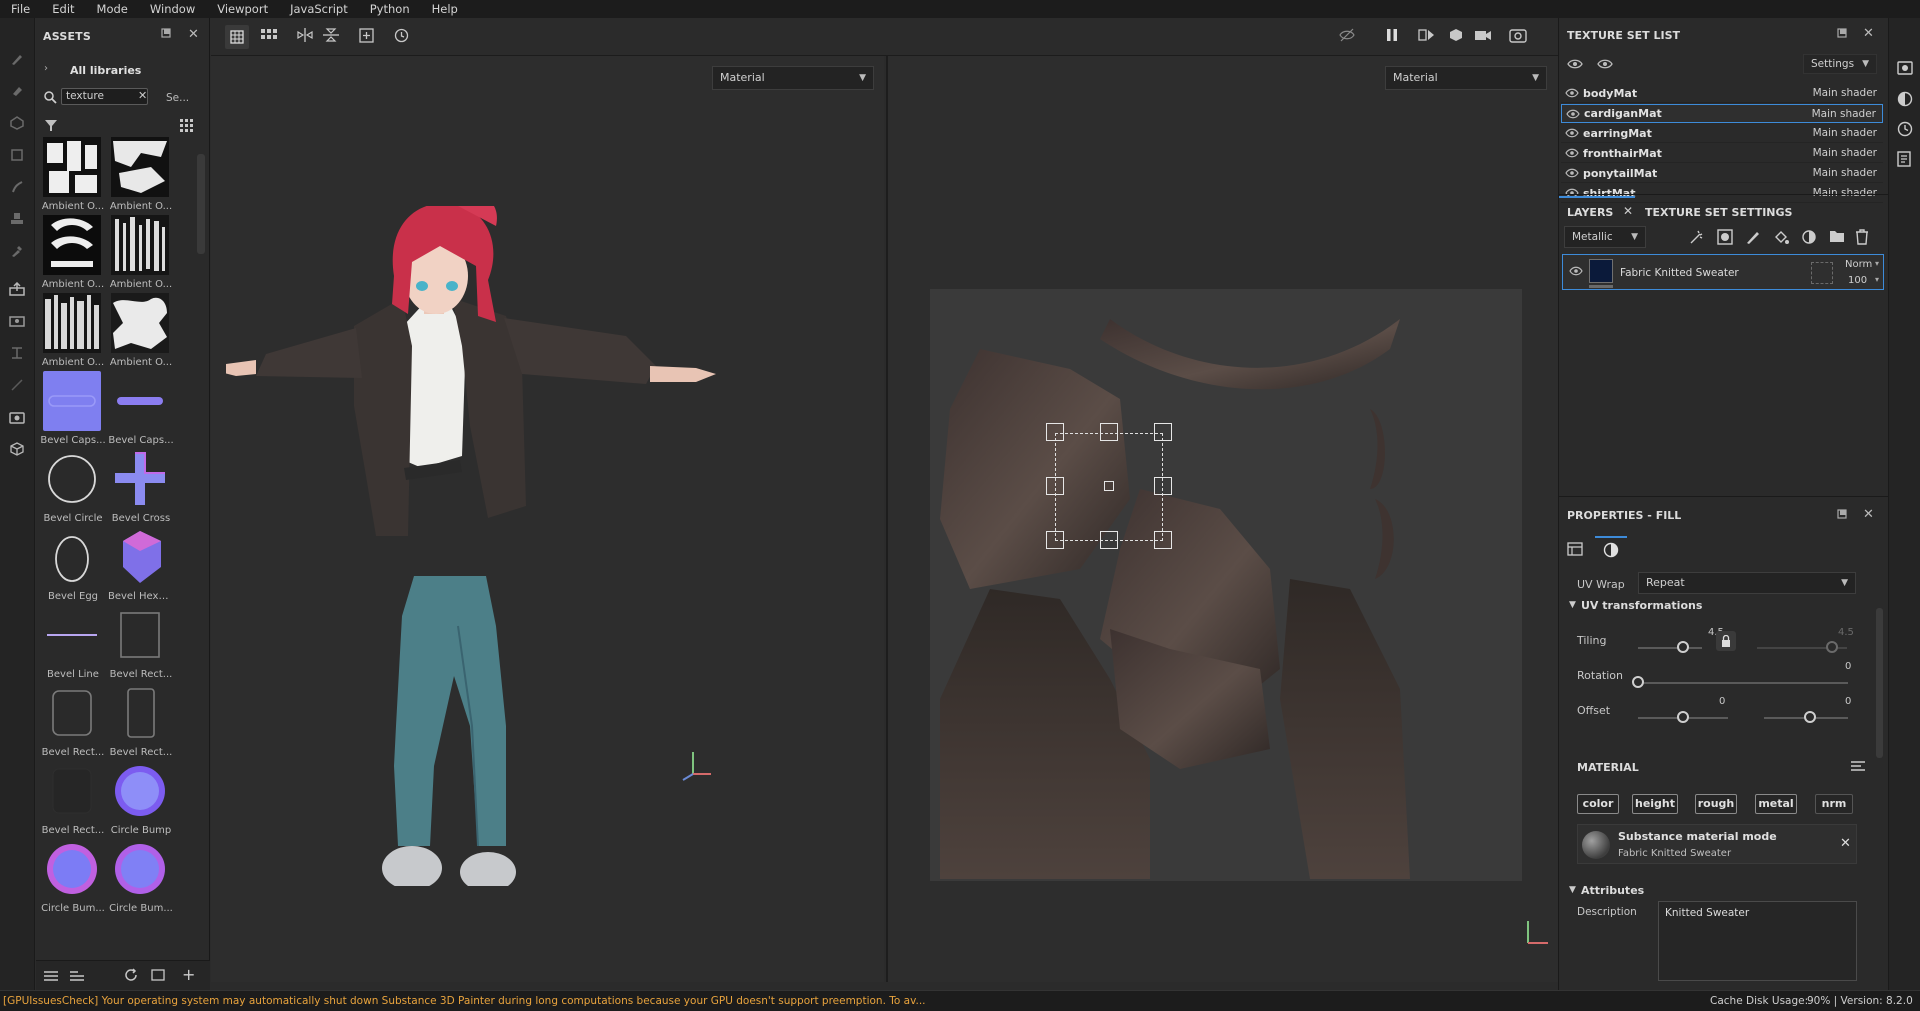 Image resolution: width=1920 pixels, height=1011 pixels. Describe the element at coordinates (1612, 890) in the screenshot. I see `attributes-title: Attributes` at that location.